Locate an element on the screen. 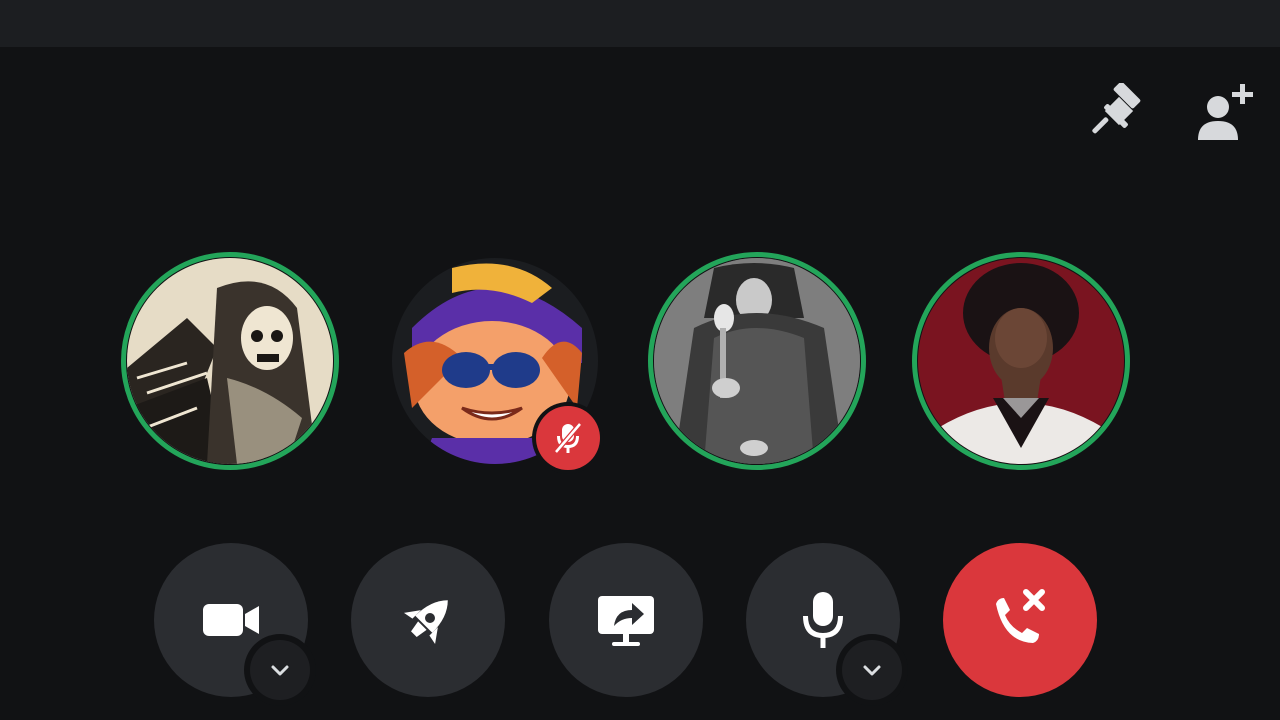 The width and height of the screenshot is (1280, 720). camera-options-button is located at coordinates (280, 670).